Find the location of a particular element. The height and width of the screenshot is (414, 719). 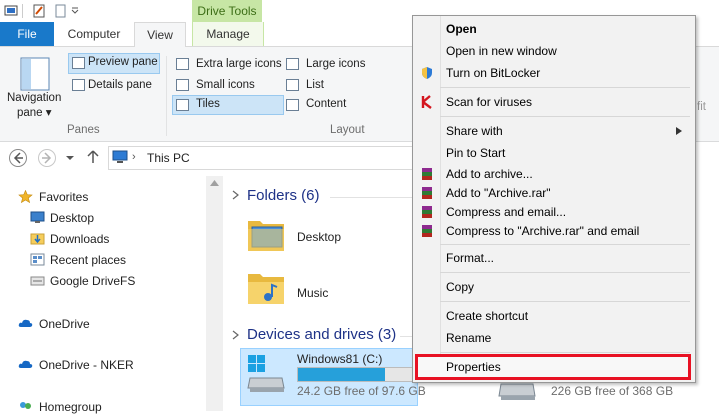

new-folder-icon is located at coordinates (61, 11).